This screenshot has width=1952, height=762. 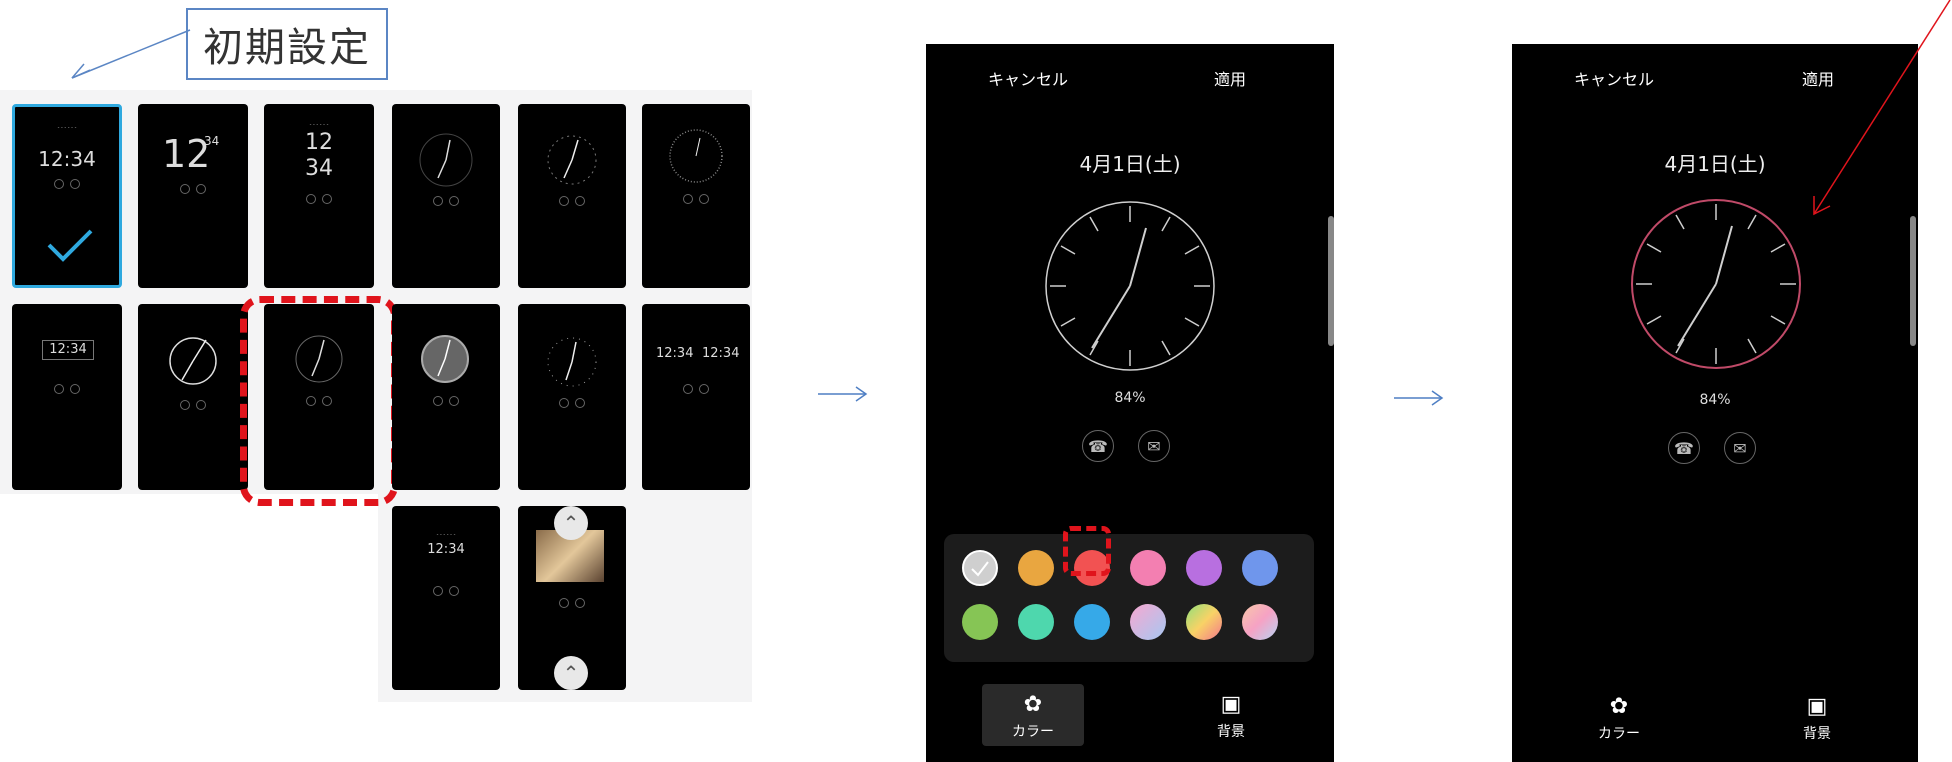 I want to click on clock-style-13: - - - - - - 12:34, so click(x=446, y=598).